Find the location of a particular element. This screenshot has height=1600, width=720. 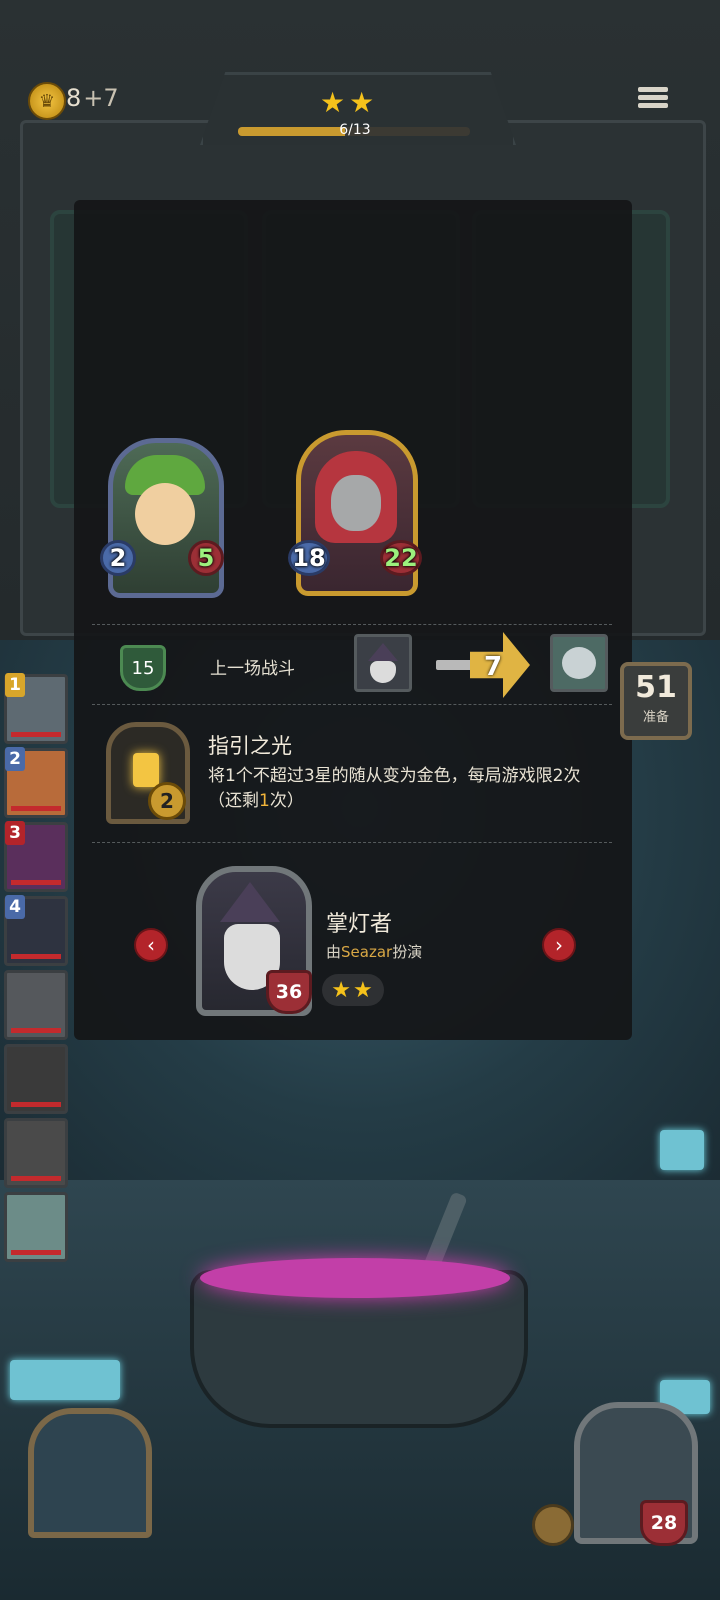

roster-unit: 1 is located at coordinates (36, 708).